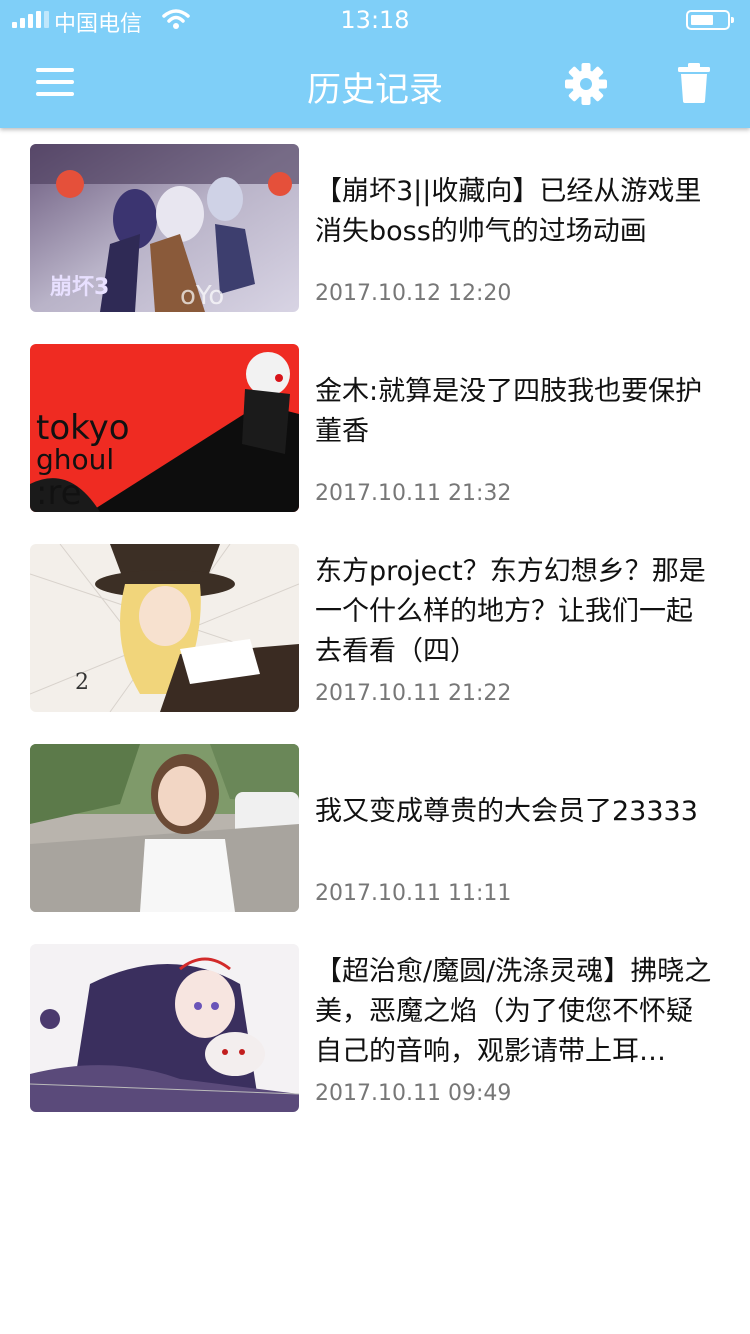 The image size is (750, 1334). I want to click on status-time: 13:18, so click(375, 20).